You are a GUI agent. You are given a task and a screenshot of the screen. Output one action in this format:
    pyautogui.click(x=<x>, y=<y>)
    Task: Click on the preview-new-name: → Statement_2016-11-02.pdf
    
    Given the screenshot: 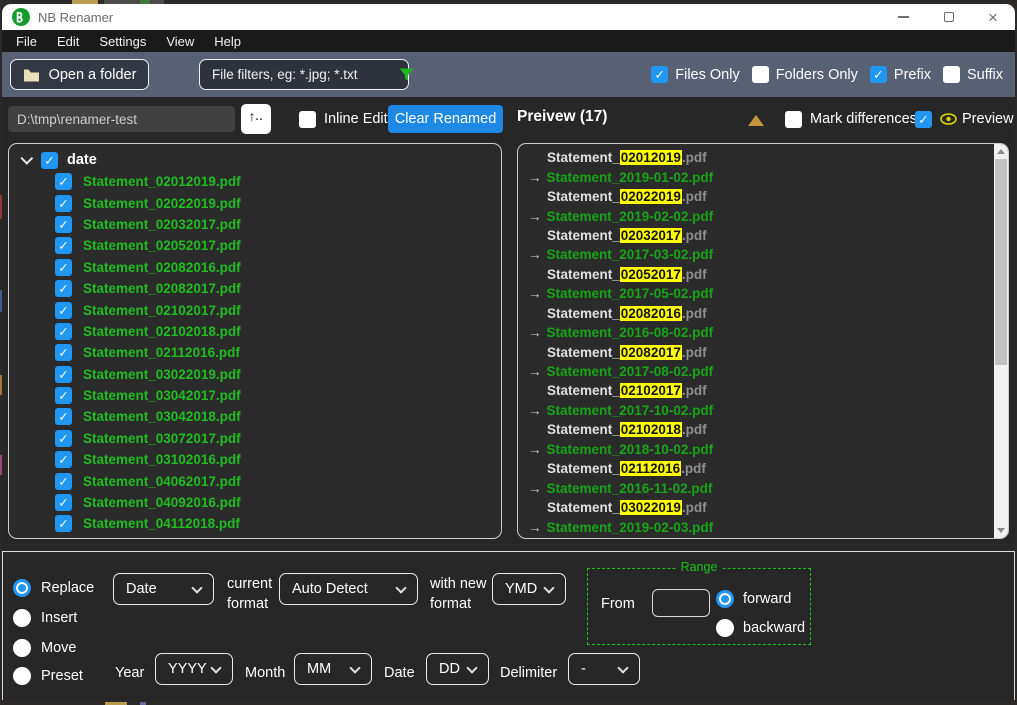 What is the action you would take?
    pyautogui.click(x=756, y=487)
    